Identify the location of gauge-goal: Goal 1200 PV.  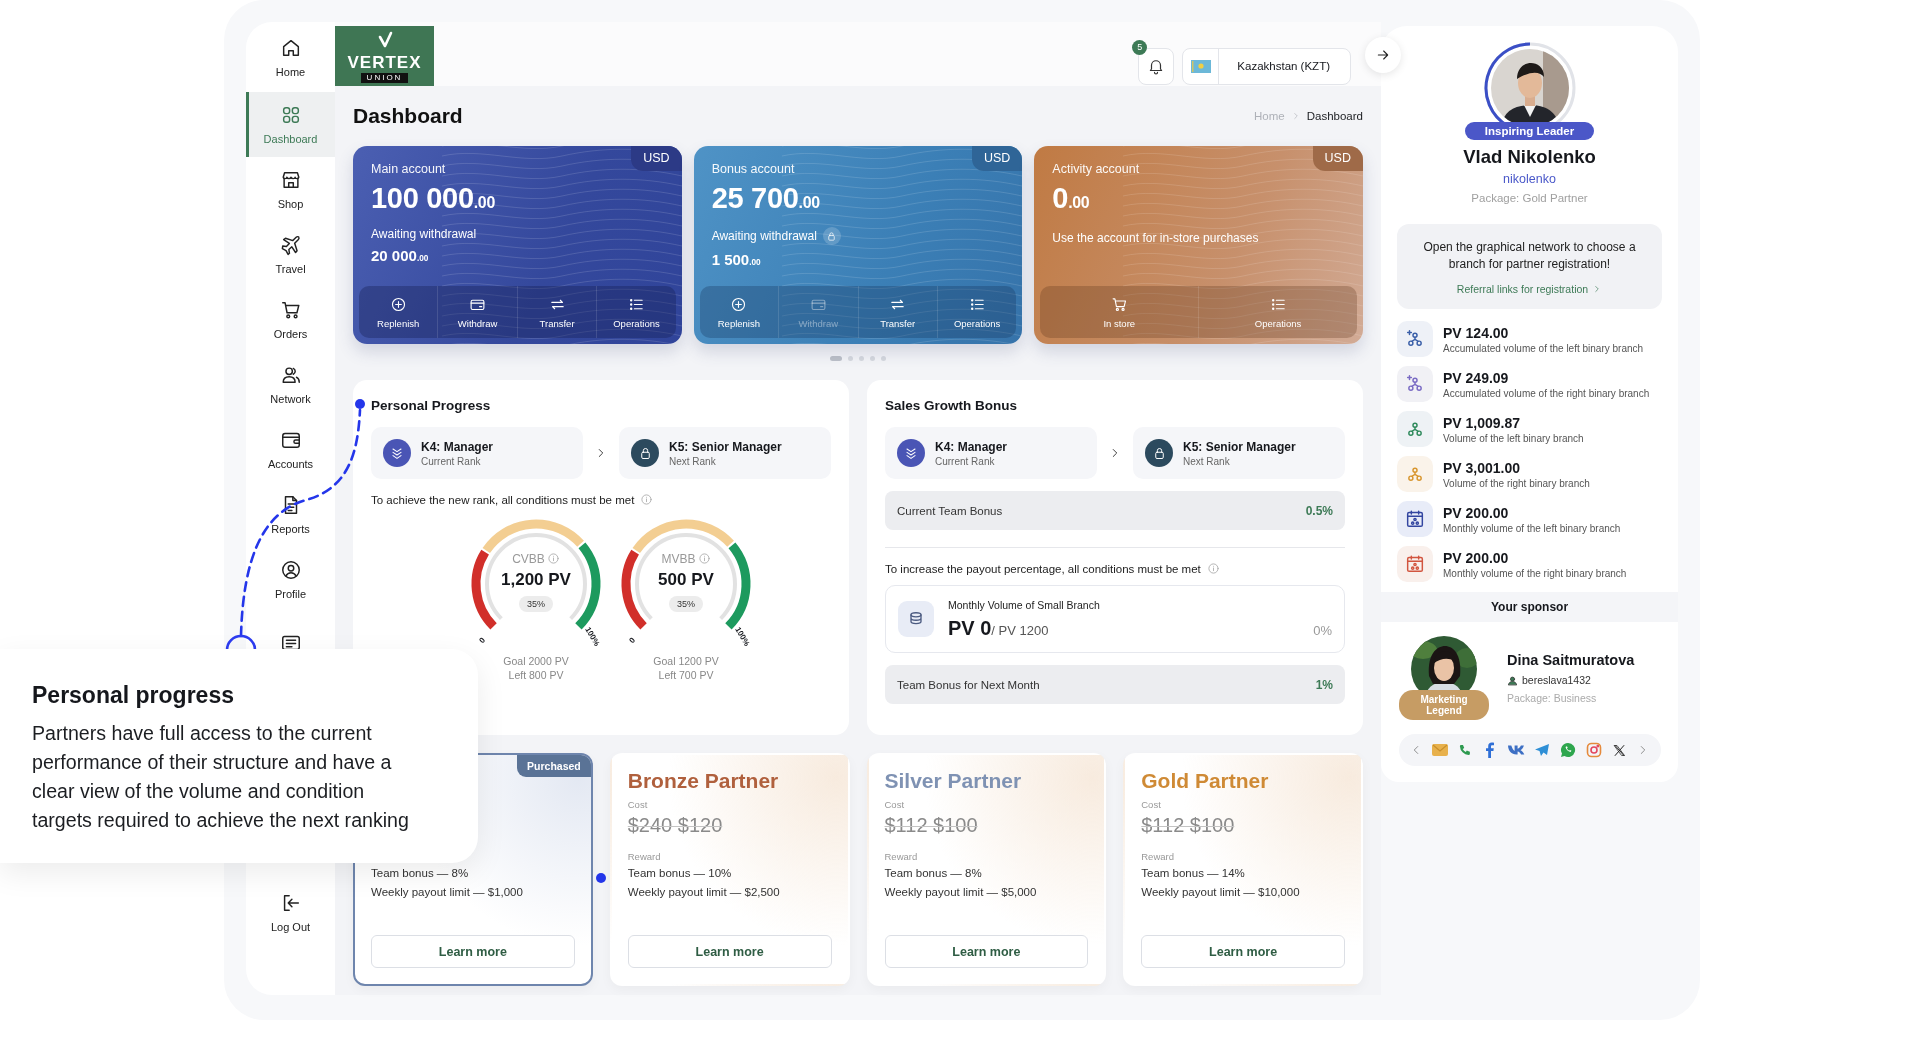
(686, 661).